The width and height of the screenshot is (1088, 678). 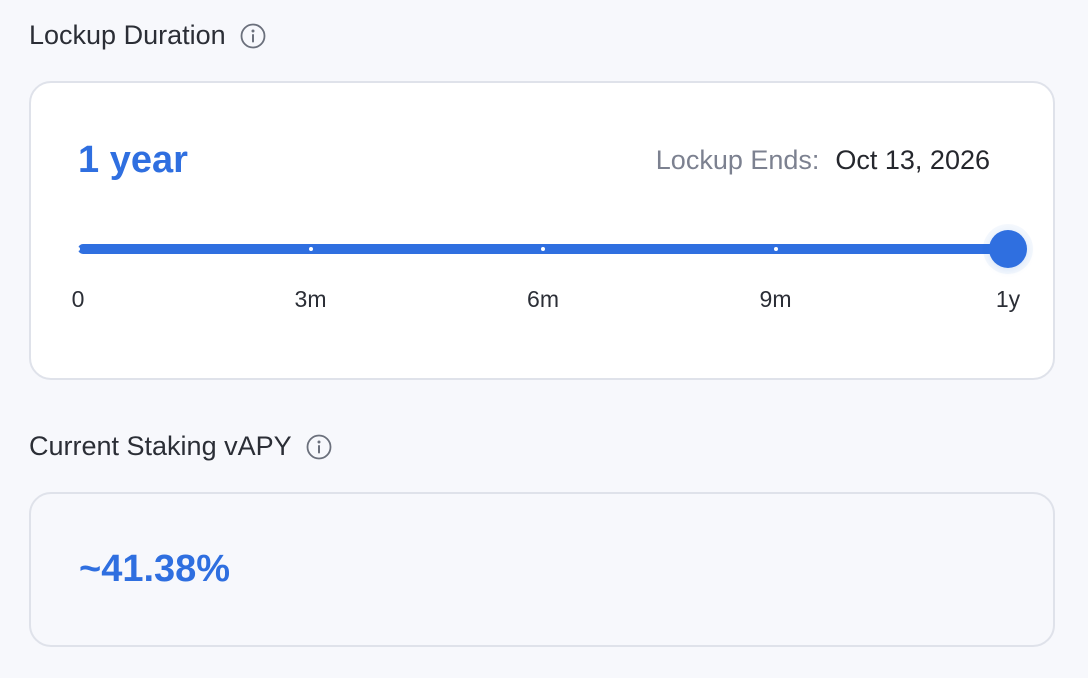 I want to click on staking-vapy-heading: Current Staking vAPY, so click(x=180, y=446).